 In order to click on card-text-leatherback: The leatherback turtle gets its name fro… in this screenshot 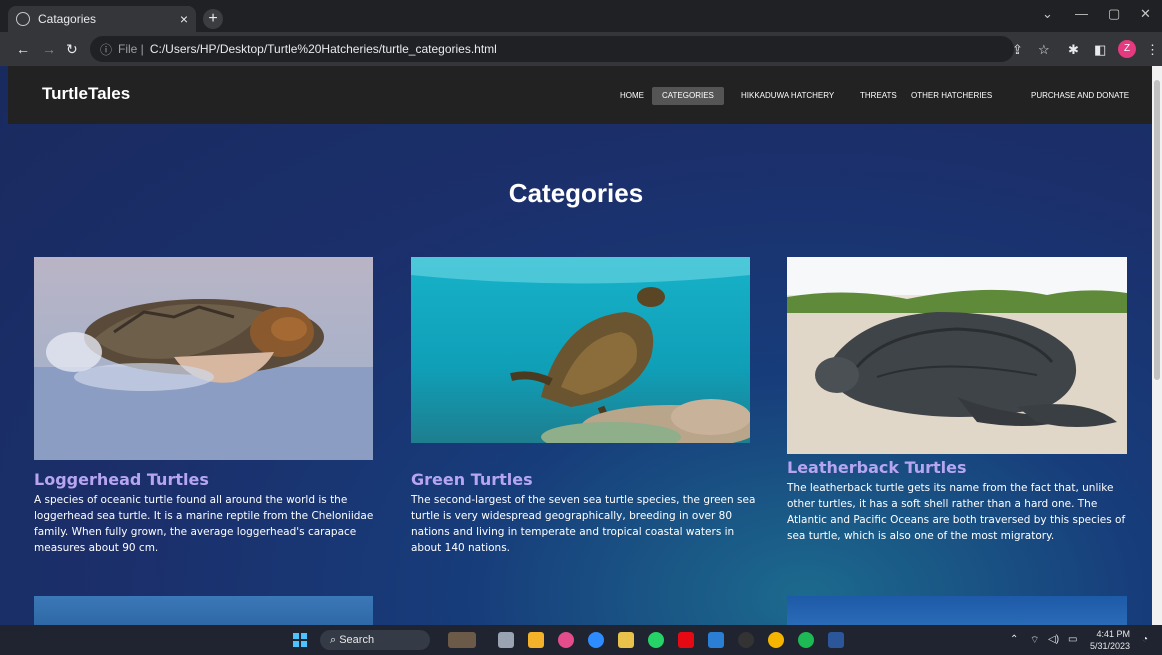, I will do `click(956, 512)`.